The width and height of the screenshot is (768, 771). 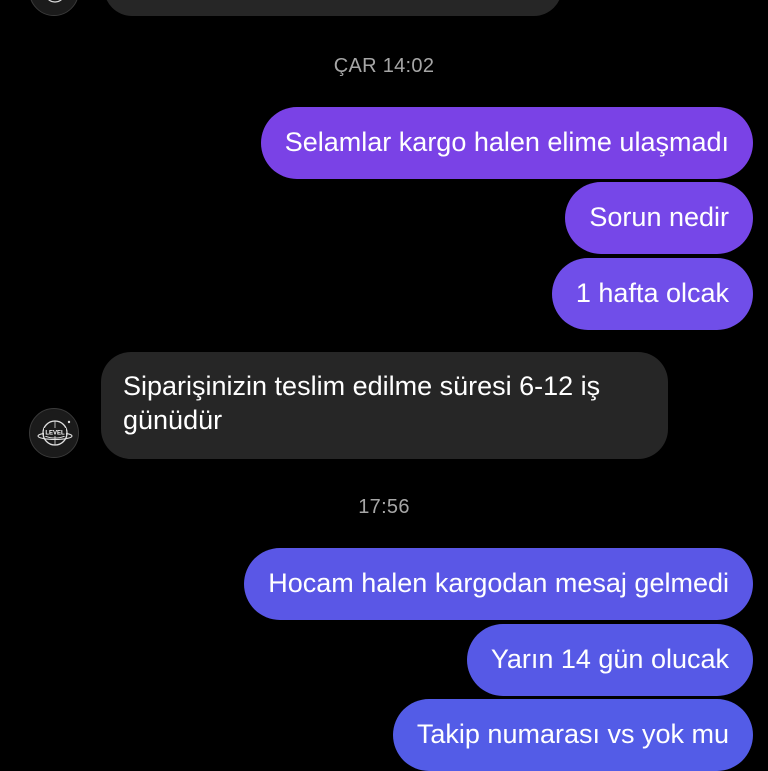 I want to click on contact-avatar-top, so click(x=54, y=8).